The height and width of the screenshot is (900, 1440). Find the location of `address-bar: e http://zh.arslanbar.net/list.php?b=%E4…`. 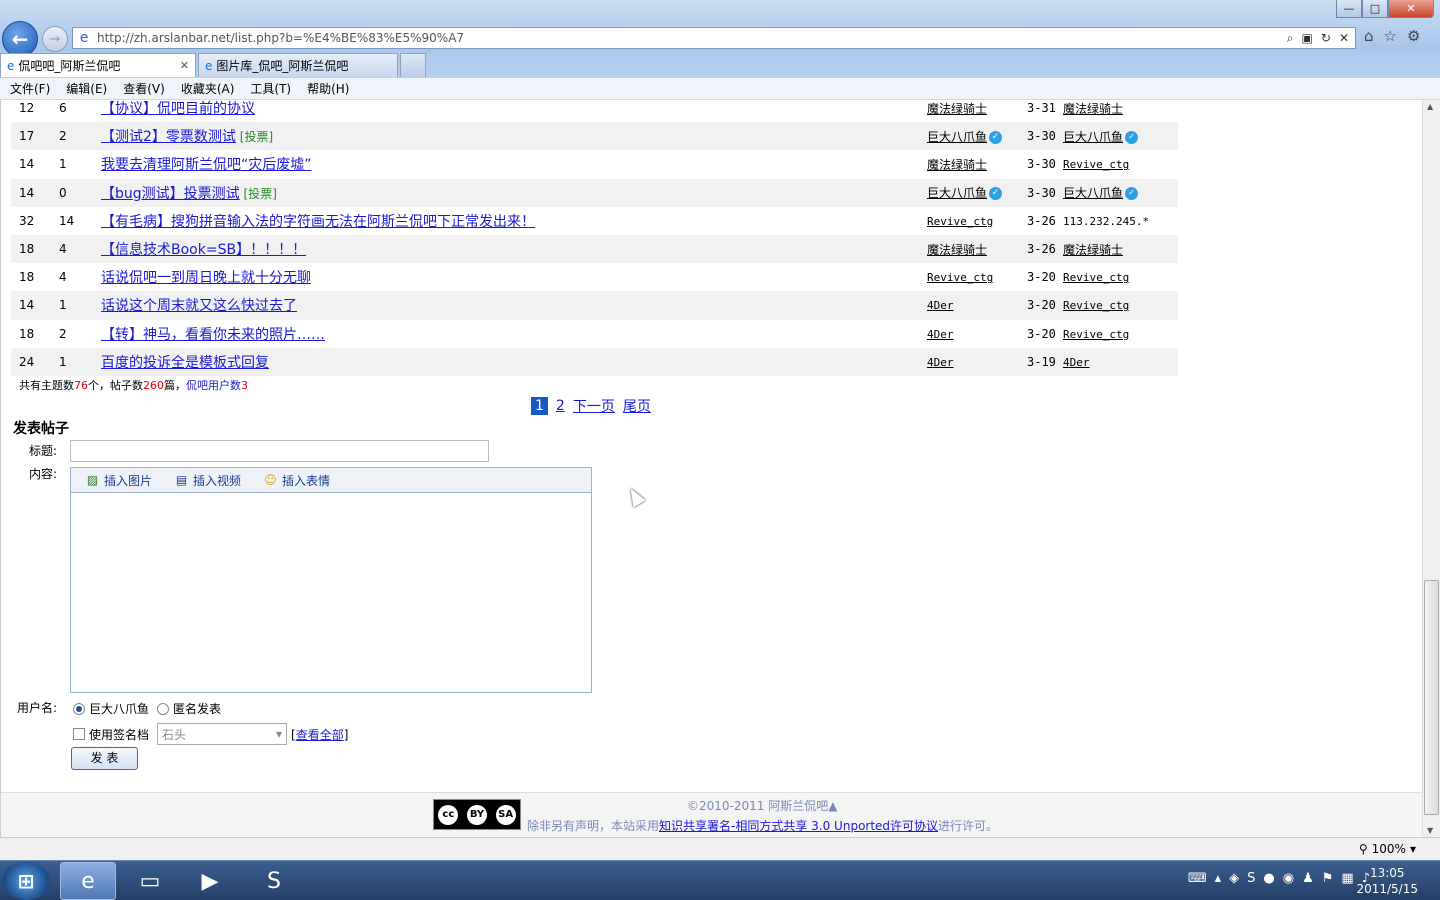

address-bar: e http://zh.arslanbar.net/list.php?b=%E4… is located at coordinates (714, 38).